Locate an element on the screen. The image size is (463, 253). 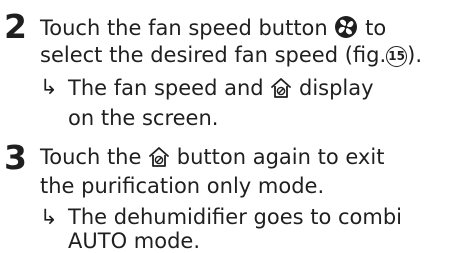
instruction-text: select the desired fan speed (fig. is located at coordinates (213, 55).